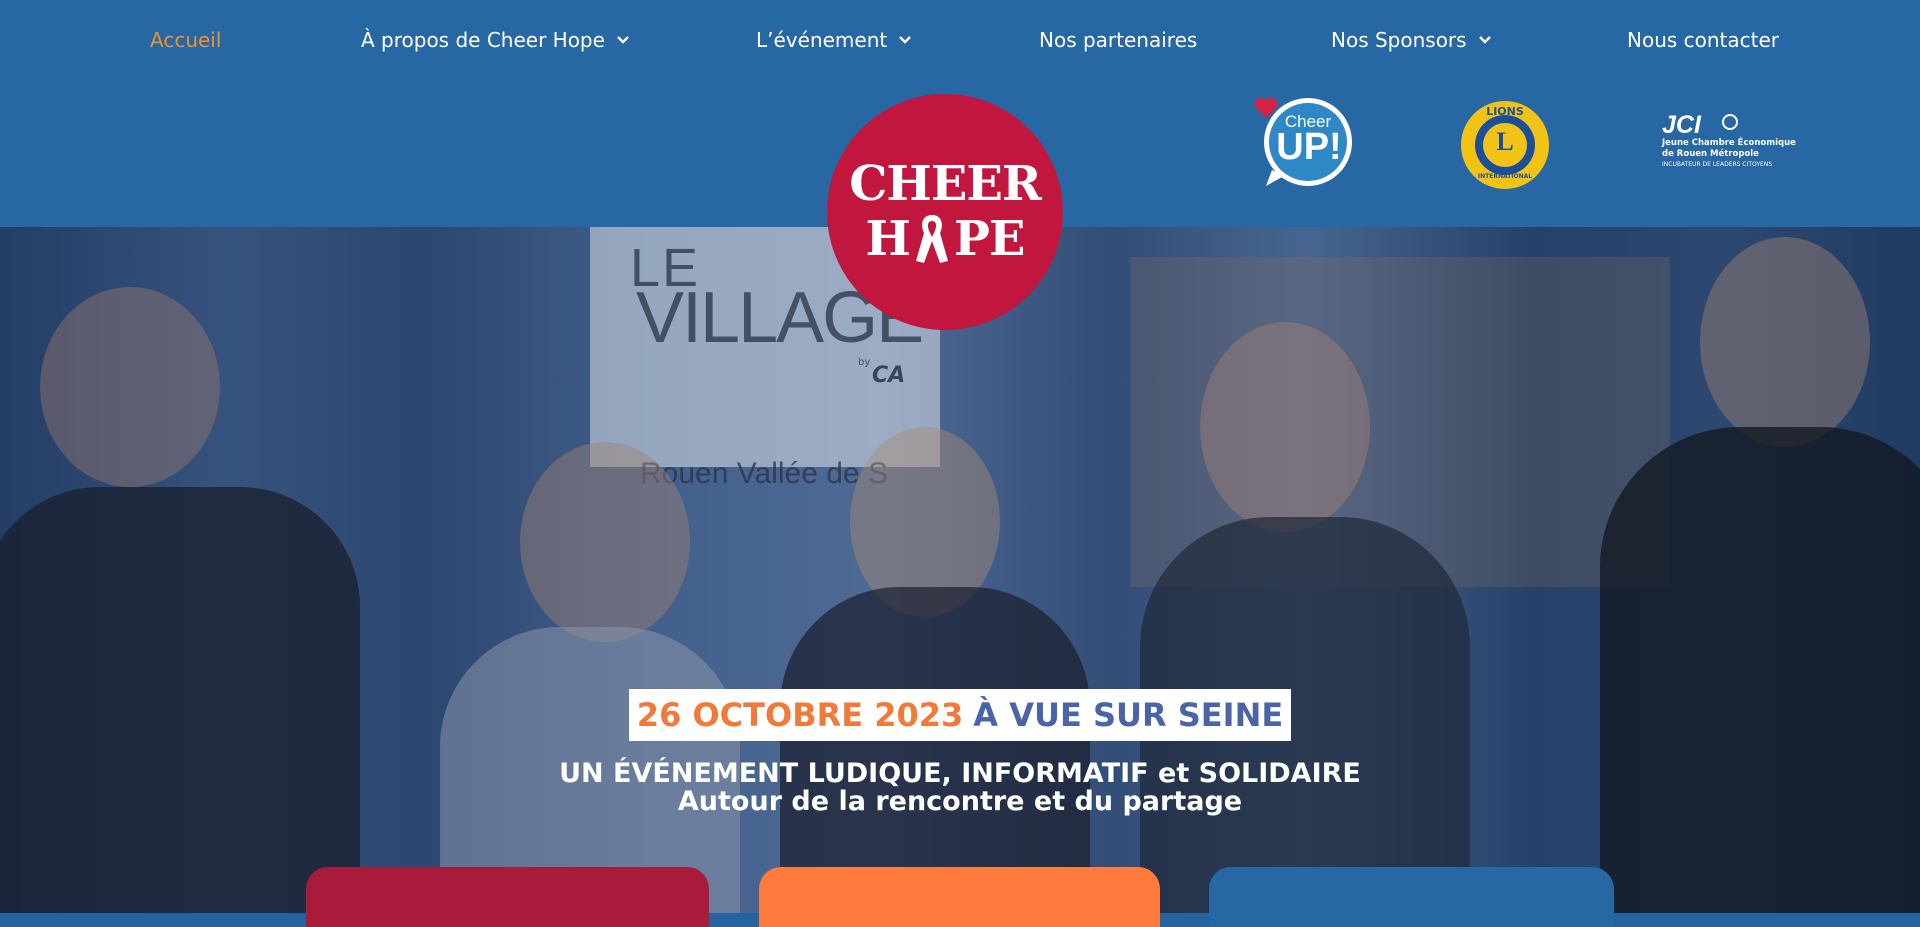 The image size is (1920, 927). What do you see at coordinates (1710, 154) in the screenshot?
I see `jci-line2: de Rouen Métropole` at bounding box center [1710, 154].